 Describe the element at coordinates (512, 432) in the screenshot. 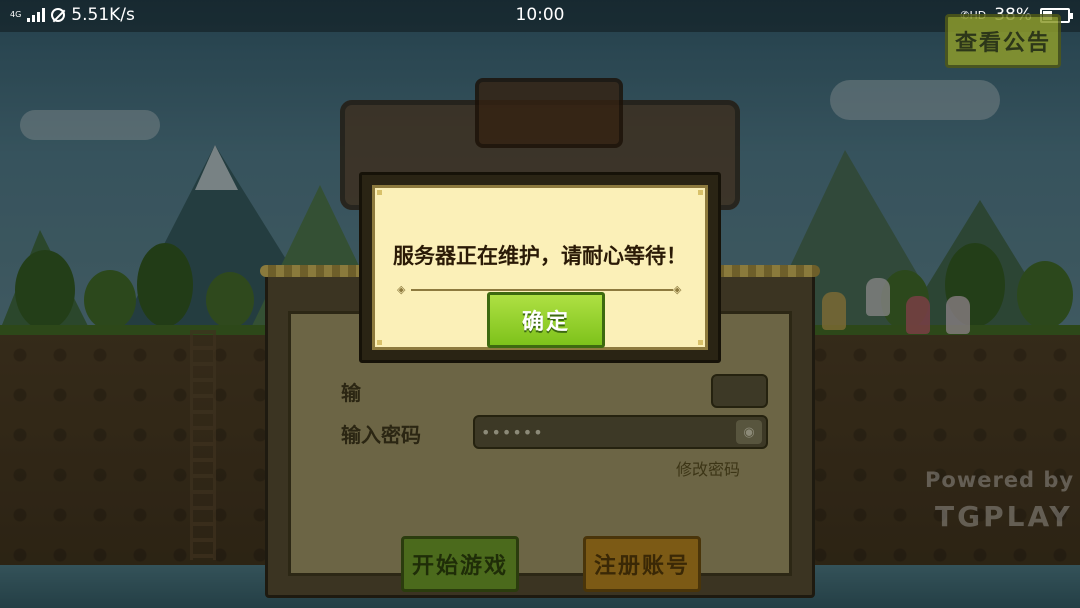

I see `password-value: ••••••` at that location.